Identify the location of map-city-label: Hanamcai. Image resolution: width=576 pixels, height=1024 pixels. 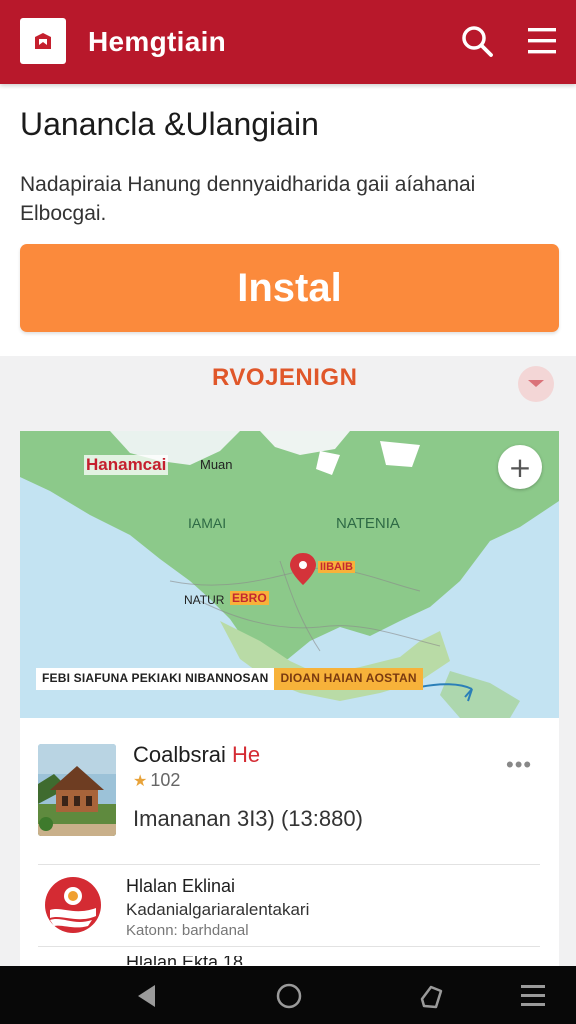
(126, 465).